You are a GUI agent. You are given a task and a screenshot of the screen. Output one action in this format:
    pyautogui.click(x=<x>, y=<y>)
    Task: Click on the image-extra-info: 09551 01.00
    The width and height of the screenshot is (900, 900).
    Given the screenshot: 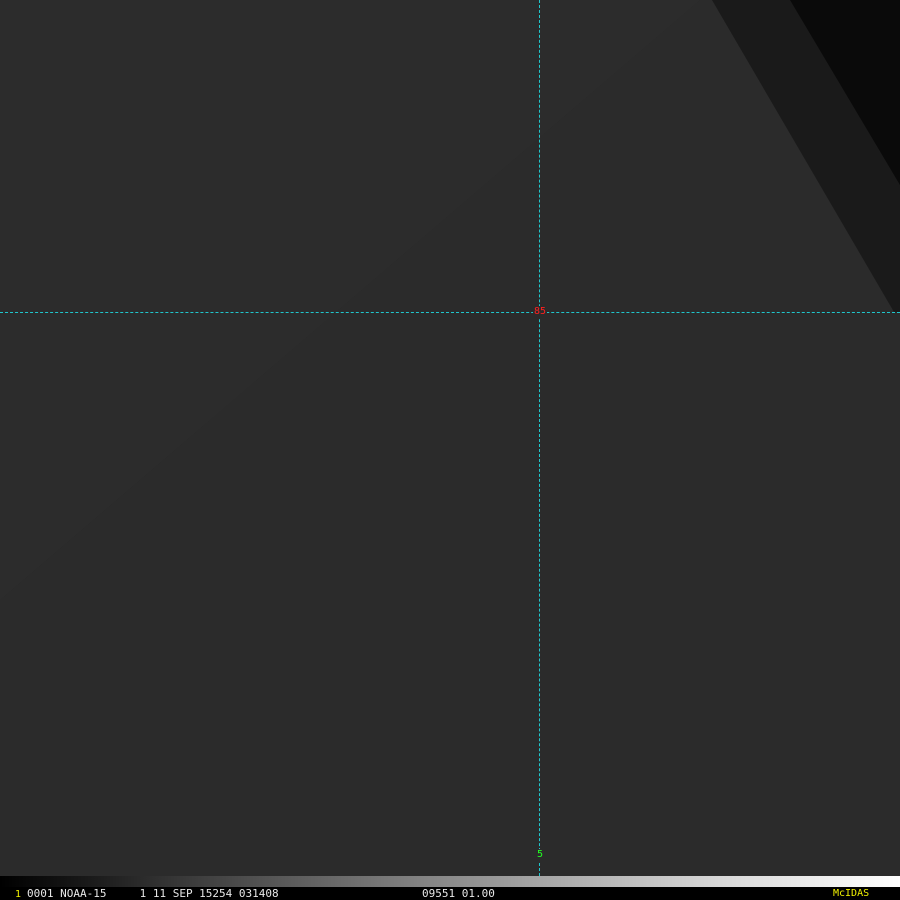 What is the action you would take?
    pyautogui.click(x=458, y=893)
    